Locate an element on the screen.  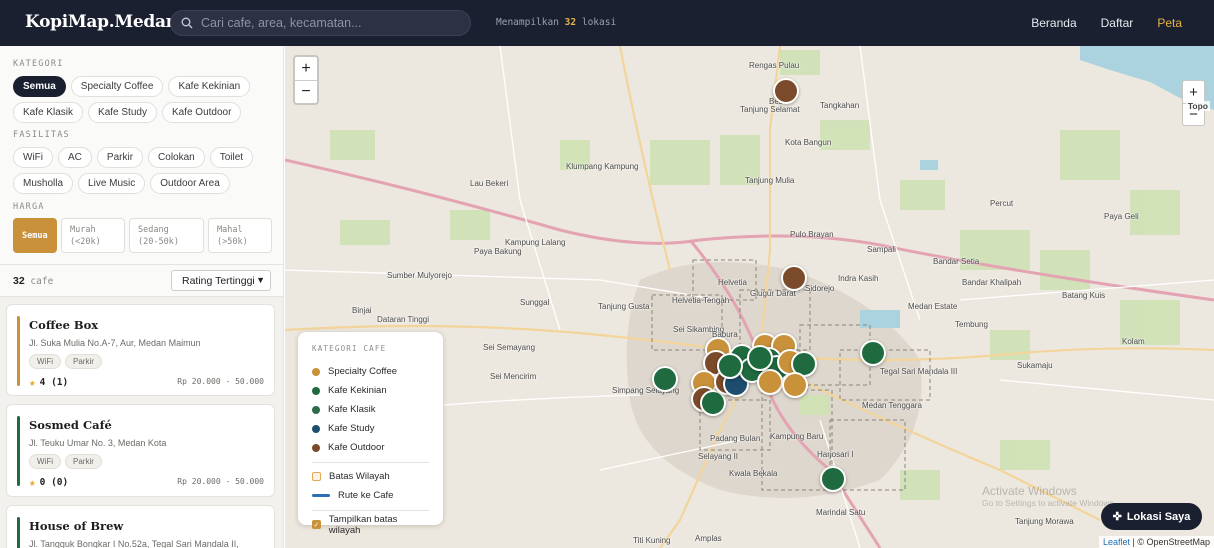
leaflet-link: Leaflet is located at coordinates (1116, 542).